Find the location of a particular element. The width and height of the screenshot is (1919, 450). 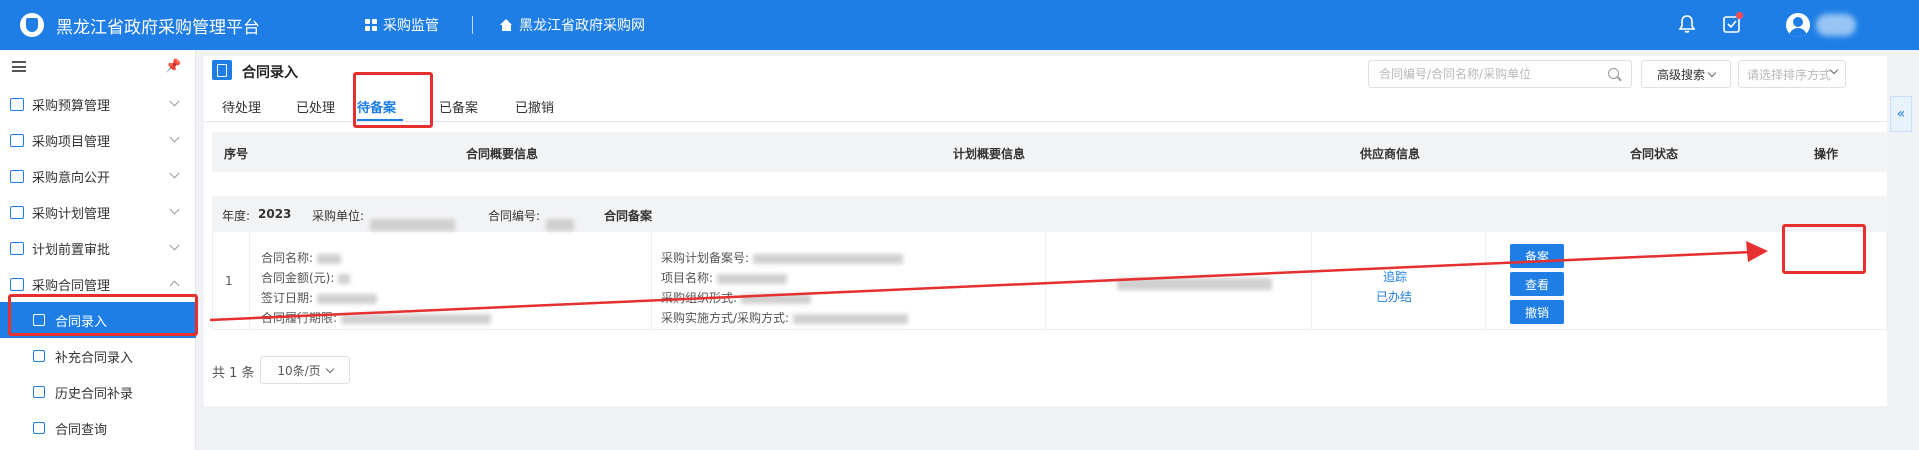

document-icon is located at coordinates (17, 176).